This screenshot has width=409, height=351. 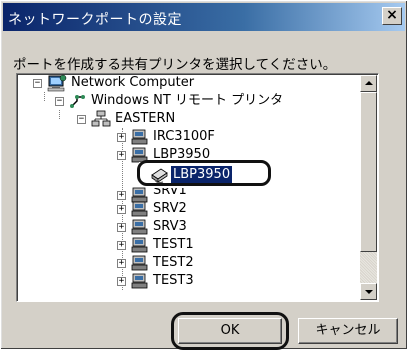 I want to click on tree-label-network: Windows NT リモート プリンタ, so click(x=187, y=100).